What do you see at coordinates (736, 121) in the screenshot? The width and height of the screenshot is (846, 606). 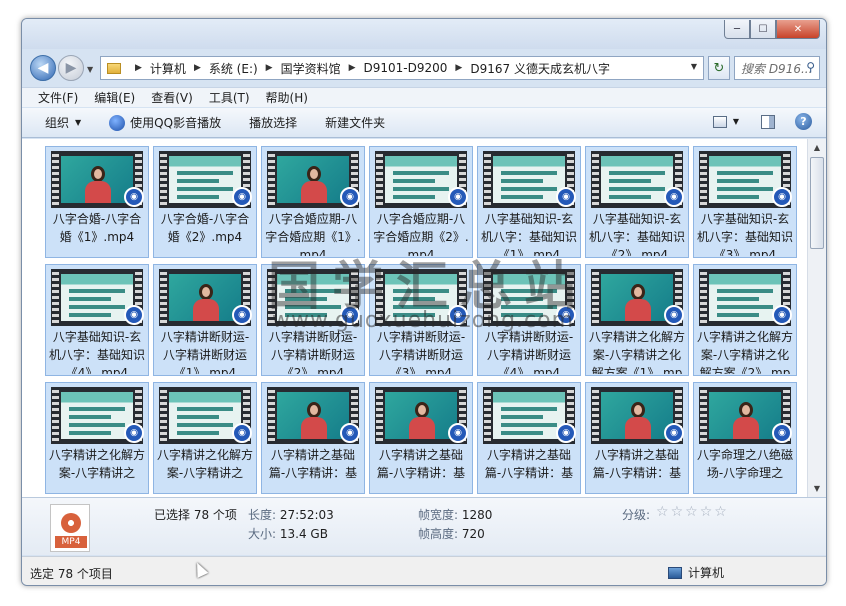 I see `view-options-chevron-icon: ▼` at bounding box center [736, 121].